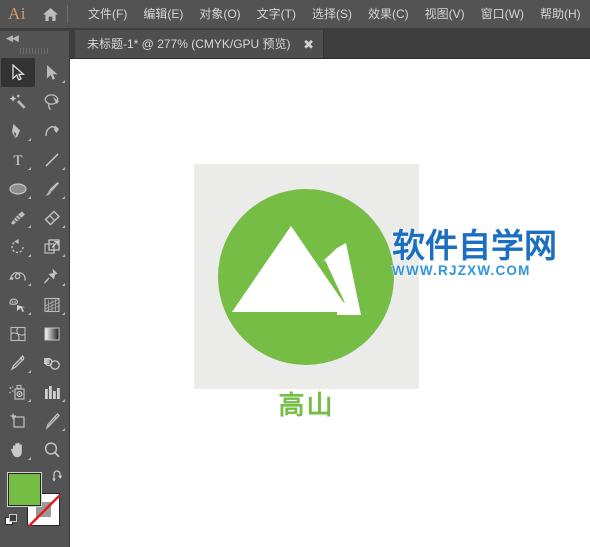 This screenshot has height=547, width=590. What do you see at coordinates (18, 217) in the screenshot?
I see `shaper-tool` at bounding box center [18, 217].